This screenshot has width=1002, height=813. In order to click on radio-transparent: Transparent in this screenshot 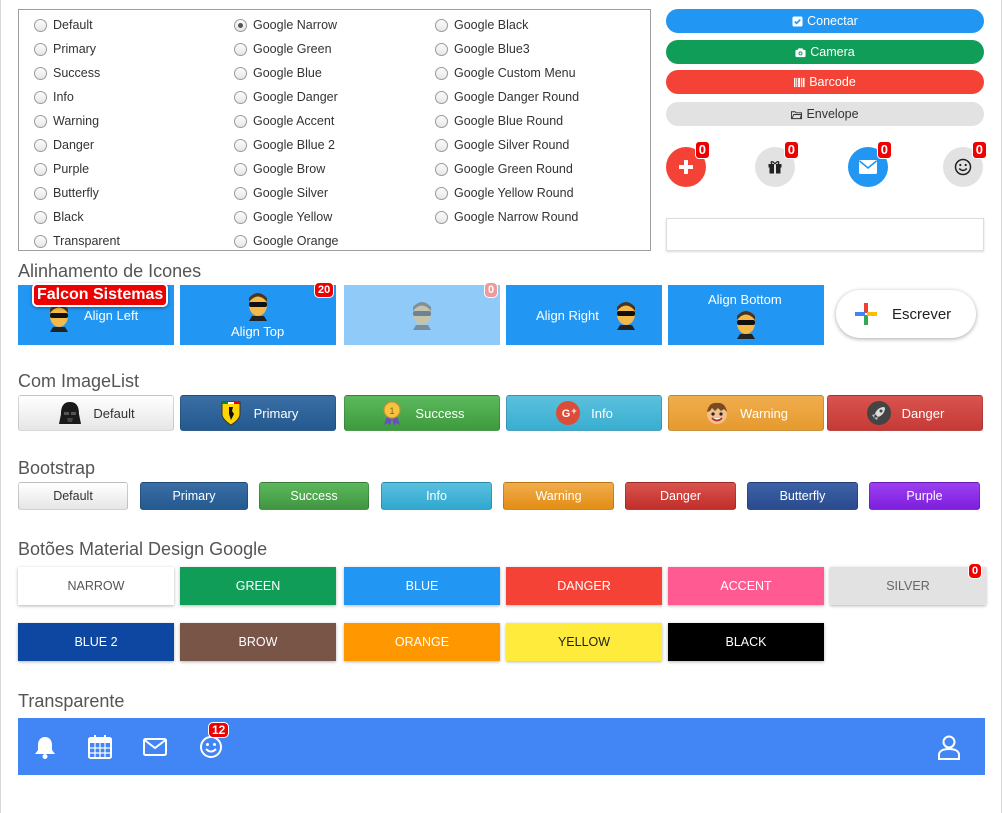, I will do `click(77, 241)`.